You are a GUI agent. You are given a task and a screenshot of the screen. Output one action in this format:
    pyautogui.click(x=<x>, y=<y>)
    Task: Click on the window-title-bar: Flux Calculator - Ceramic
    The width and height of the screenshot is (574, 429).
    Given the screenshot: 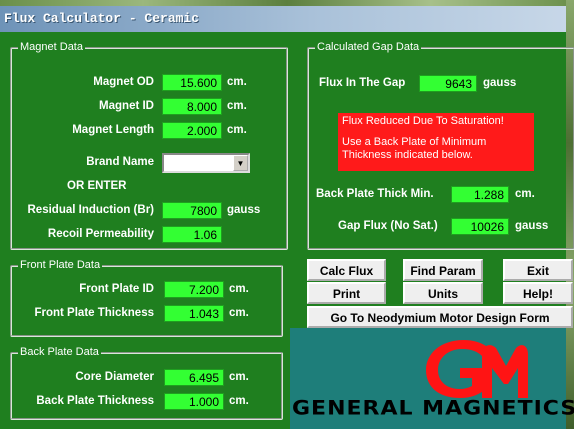 What is the action you would take?
    pyautogui.click(x=283, y=19)
    